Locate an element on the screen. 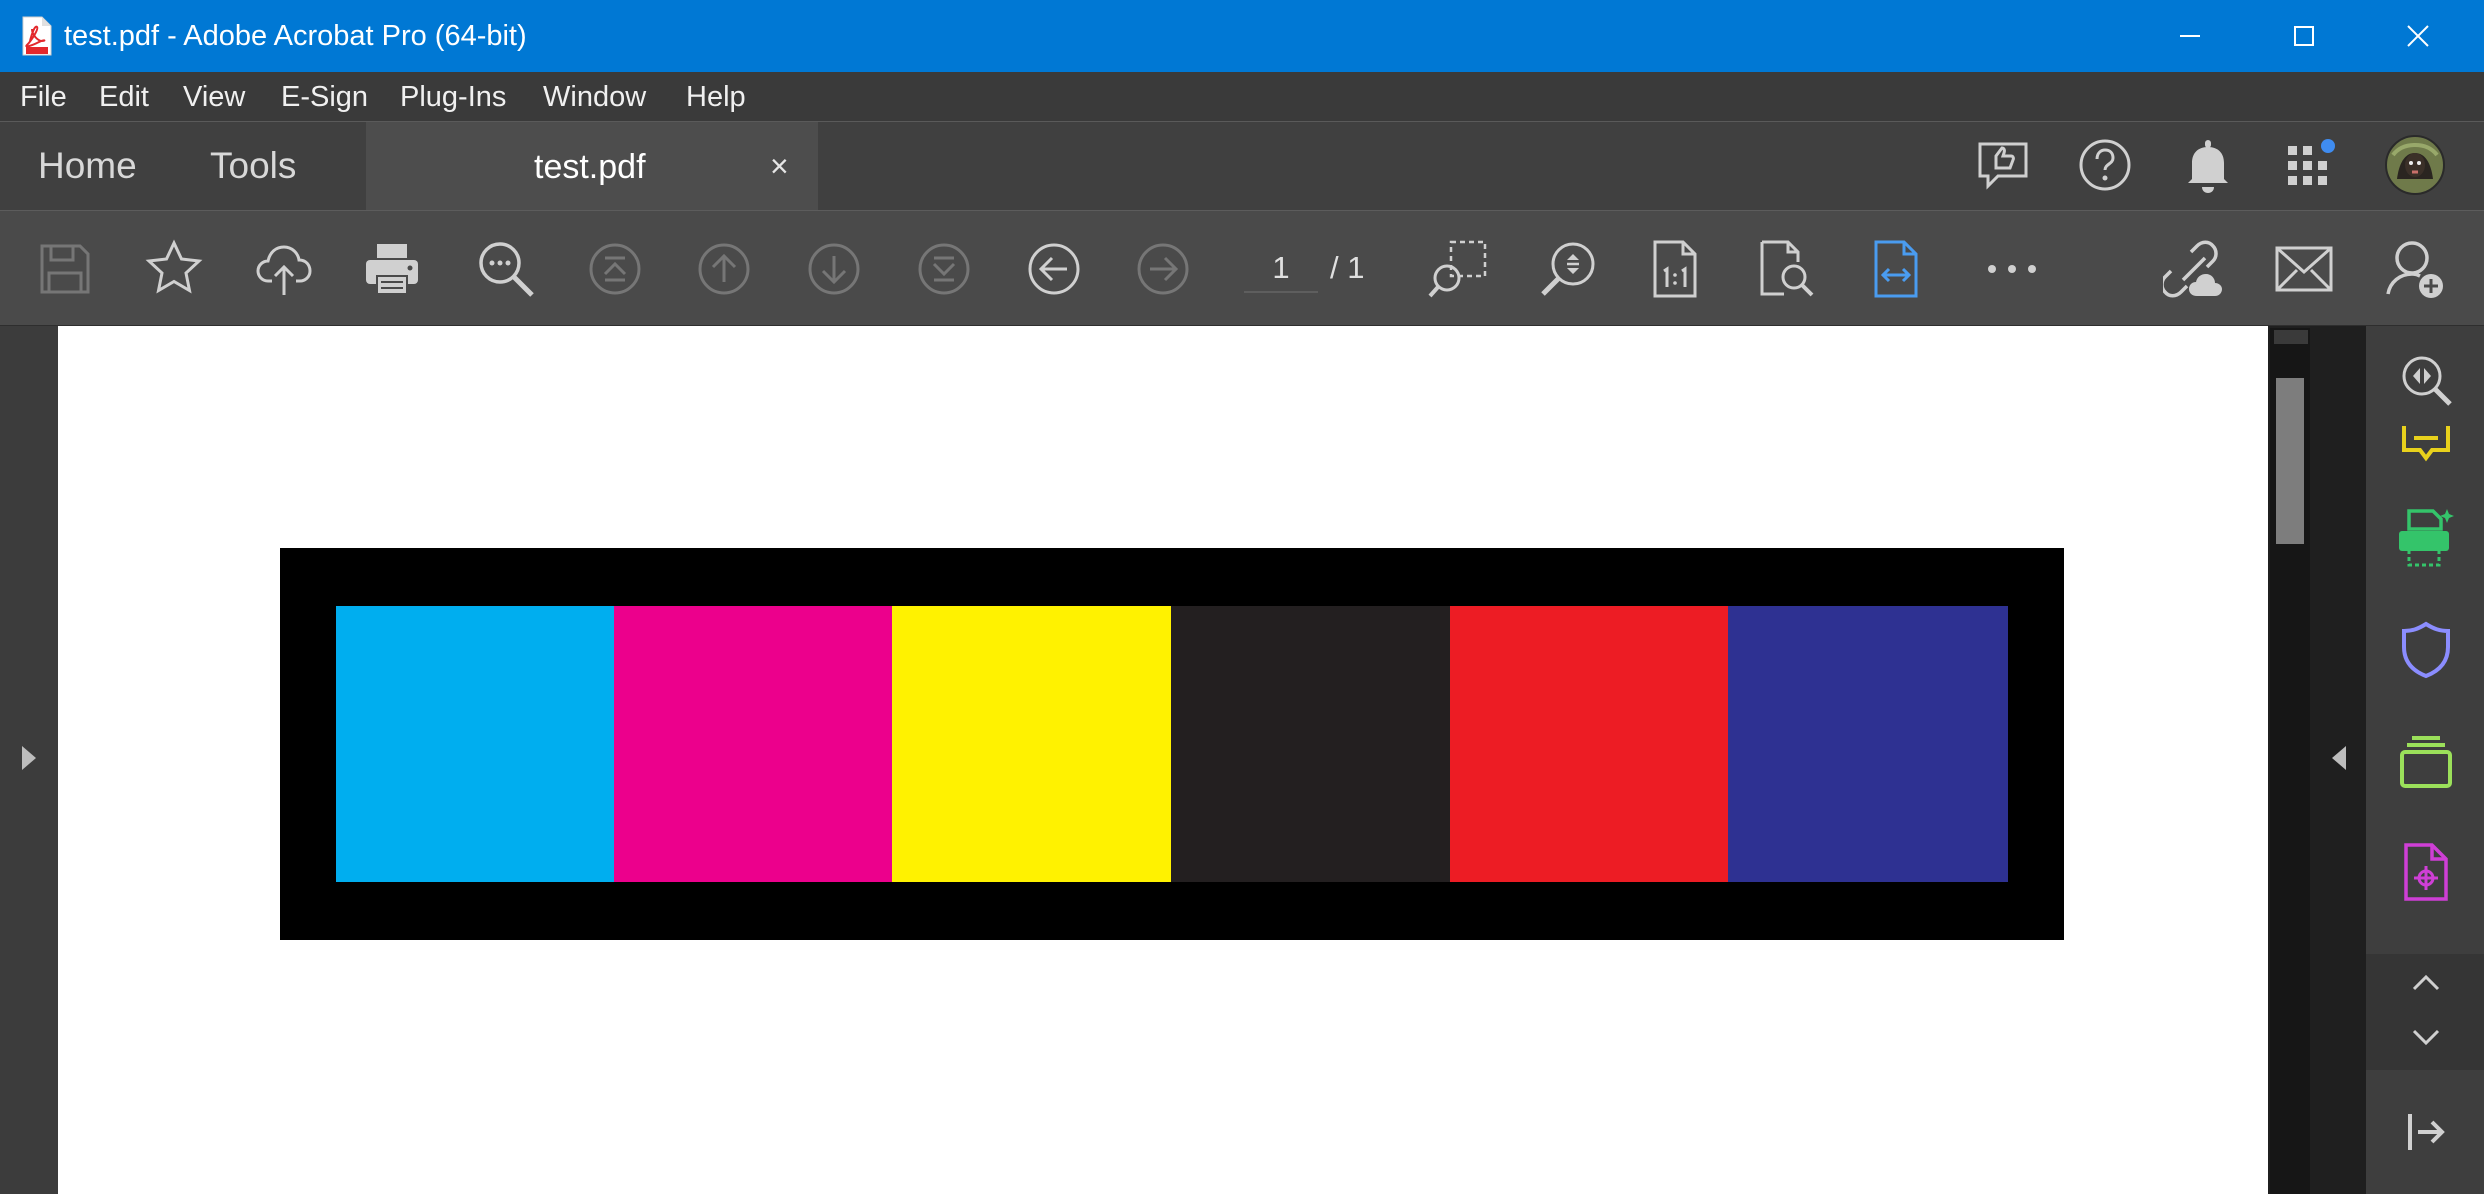 The image size is (2484, 1194). next-view-icon is located at coordinates (1163, 269).